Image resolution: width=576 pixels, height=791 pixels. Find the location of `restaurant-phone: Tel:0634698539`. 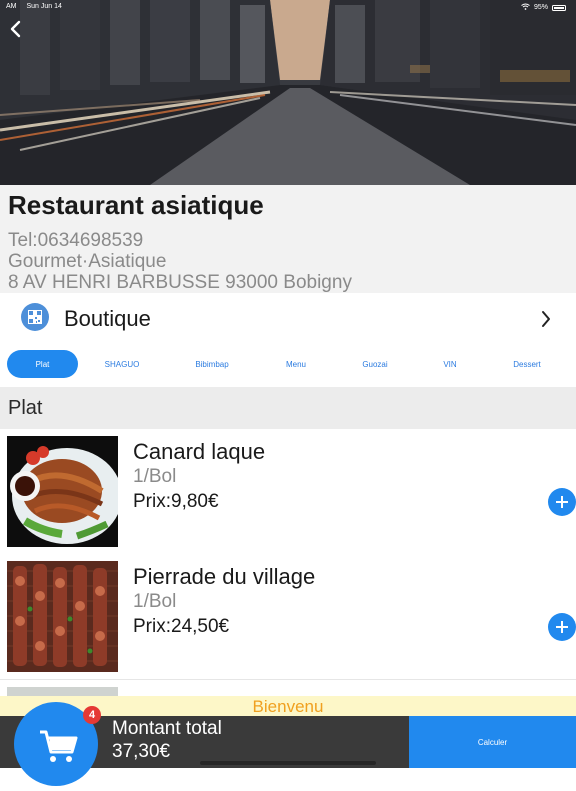

restaurant-phone: Tel:0634698539 is located at coordinates (75, 241).